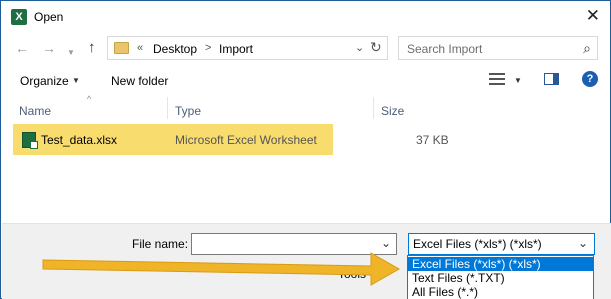 This screenshot has height=299, width=611. What do you see at coordinates (44, 81) in the screenshot?
I see `organize-button: Organize` at bounding box center [44, 81].